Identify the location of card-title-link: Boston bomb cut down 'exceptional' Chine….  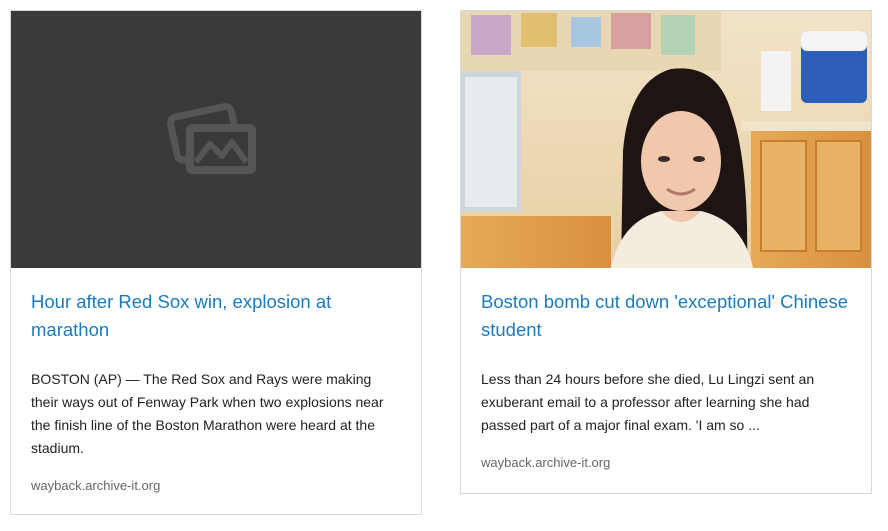
(666, 316).